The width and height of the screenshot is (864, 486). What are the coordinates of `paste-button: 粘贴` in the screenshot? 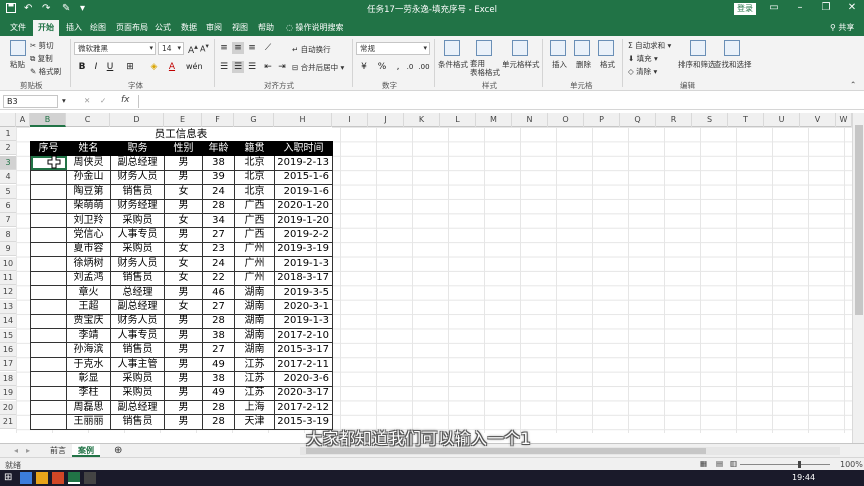 It's located at (17, 64).